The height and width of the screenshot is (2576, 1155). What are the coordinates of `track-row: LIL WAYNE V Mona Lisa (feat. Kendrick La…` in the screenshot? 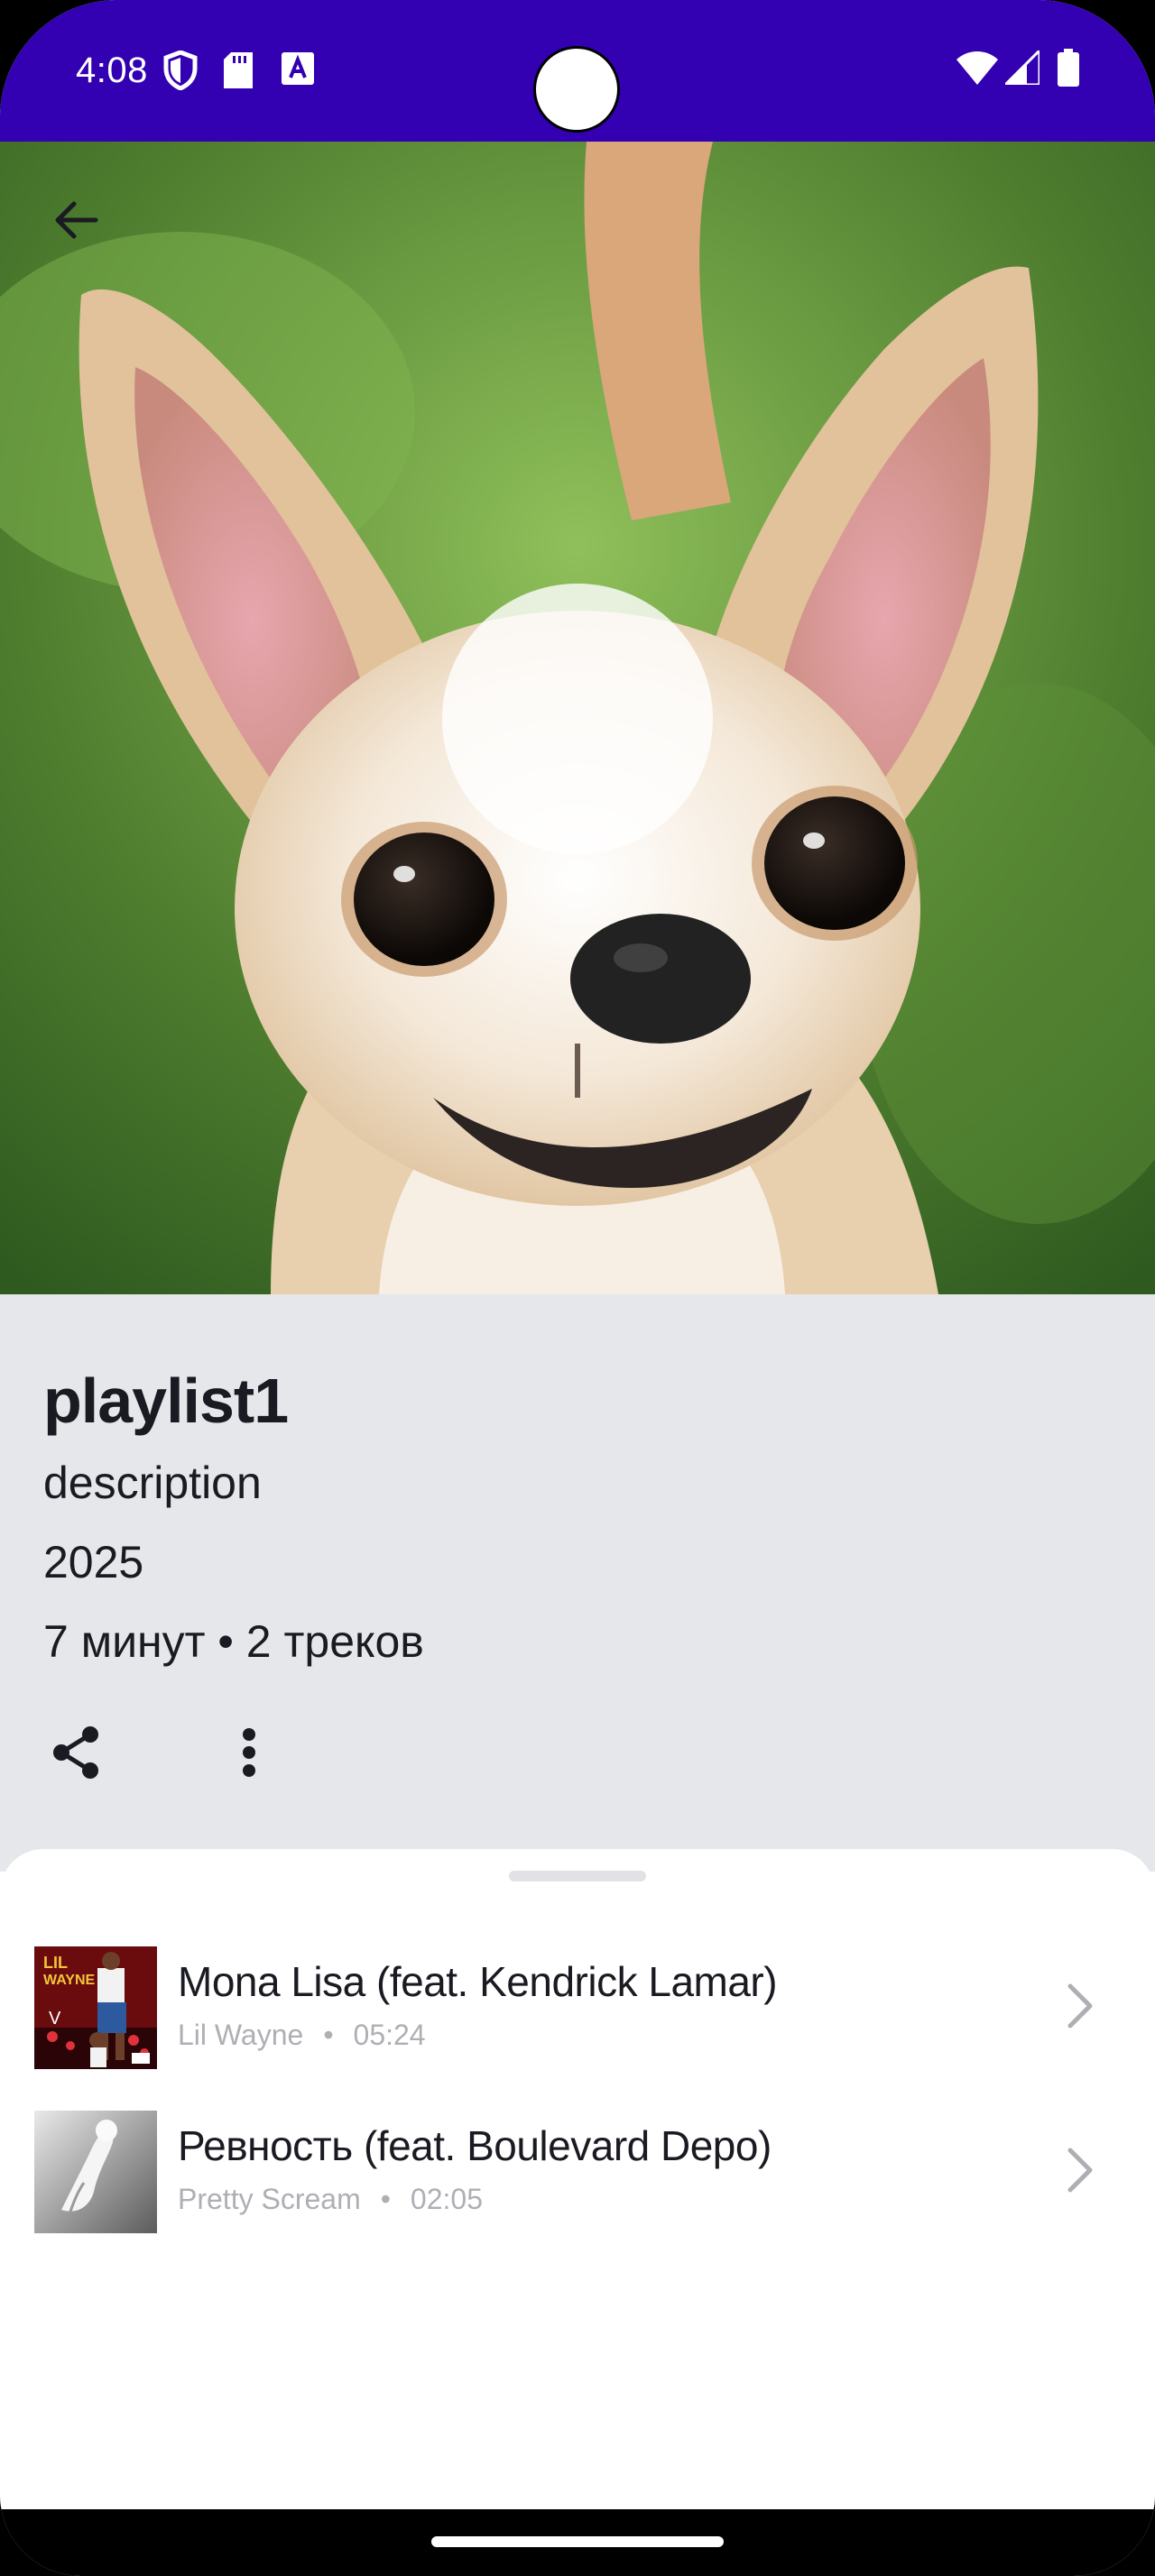 It's located at (577, 2004).